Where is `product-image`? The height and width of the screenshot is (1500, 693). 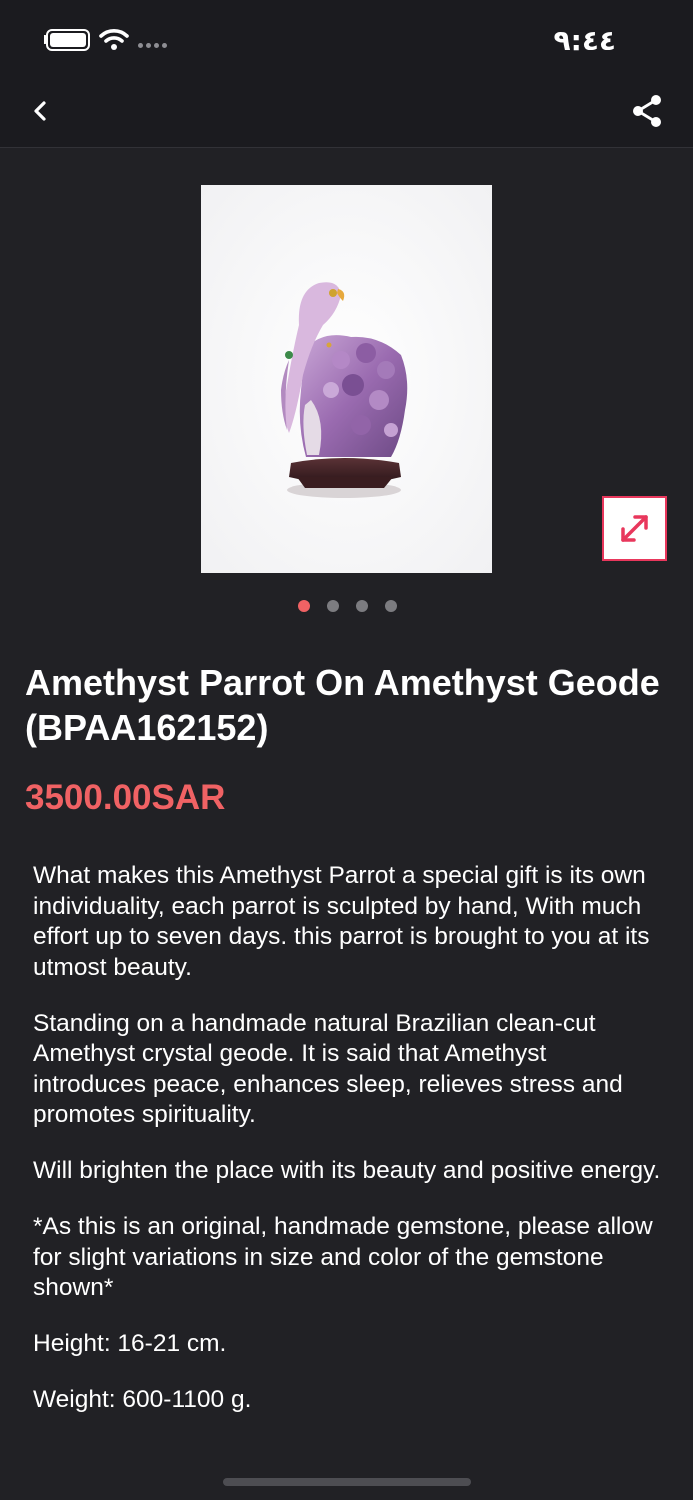
product-image is located at coordinates (346, 379).